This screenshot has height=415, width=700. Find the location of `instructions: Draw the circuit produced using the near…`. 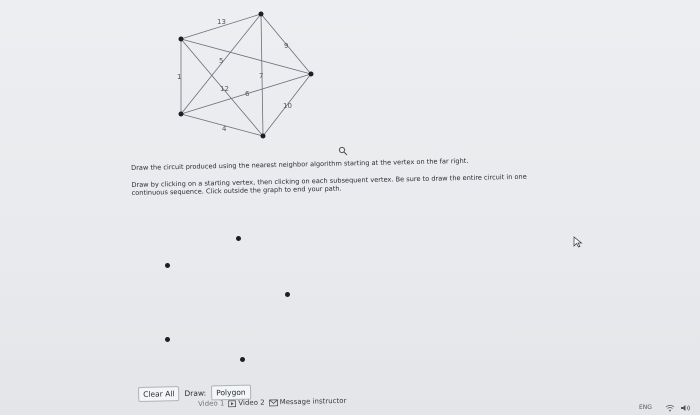

instructions: Draw the circuit produced using the near… is located at coordinates (341, 180).